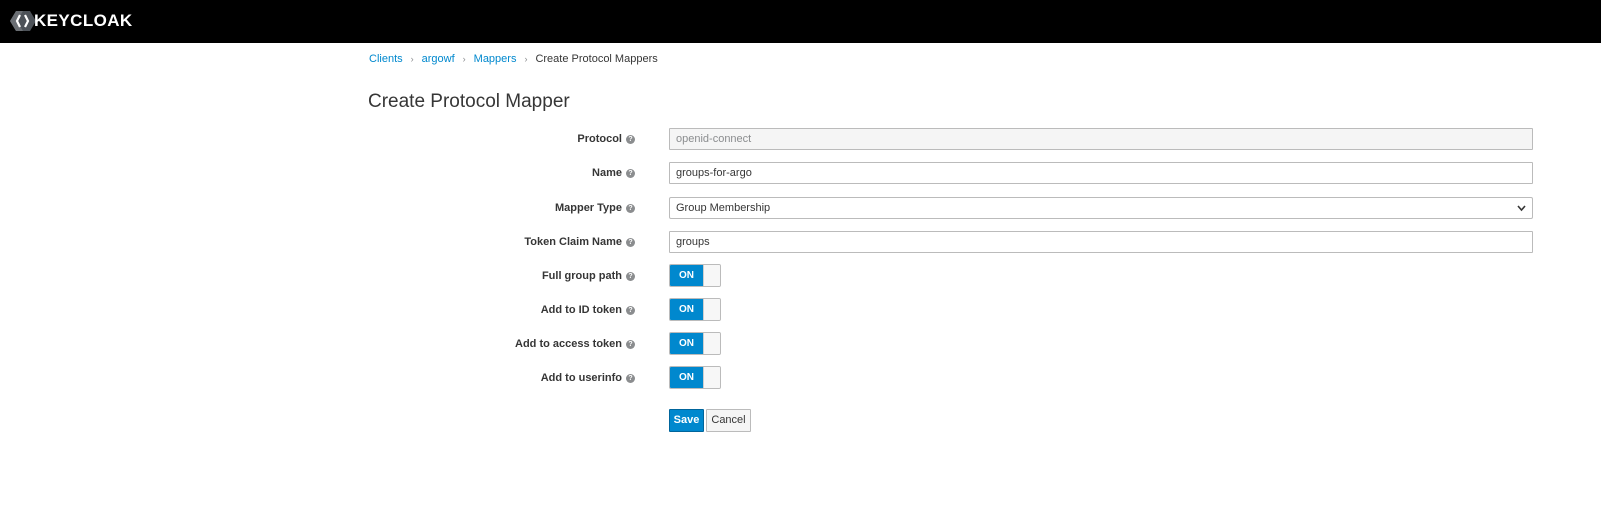  Describe the element at coordinates (1101, 139) in the screenshot. I see `protocol-input` at that location.